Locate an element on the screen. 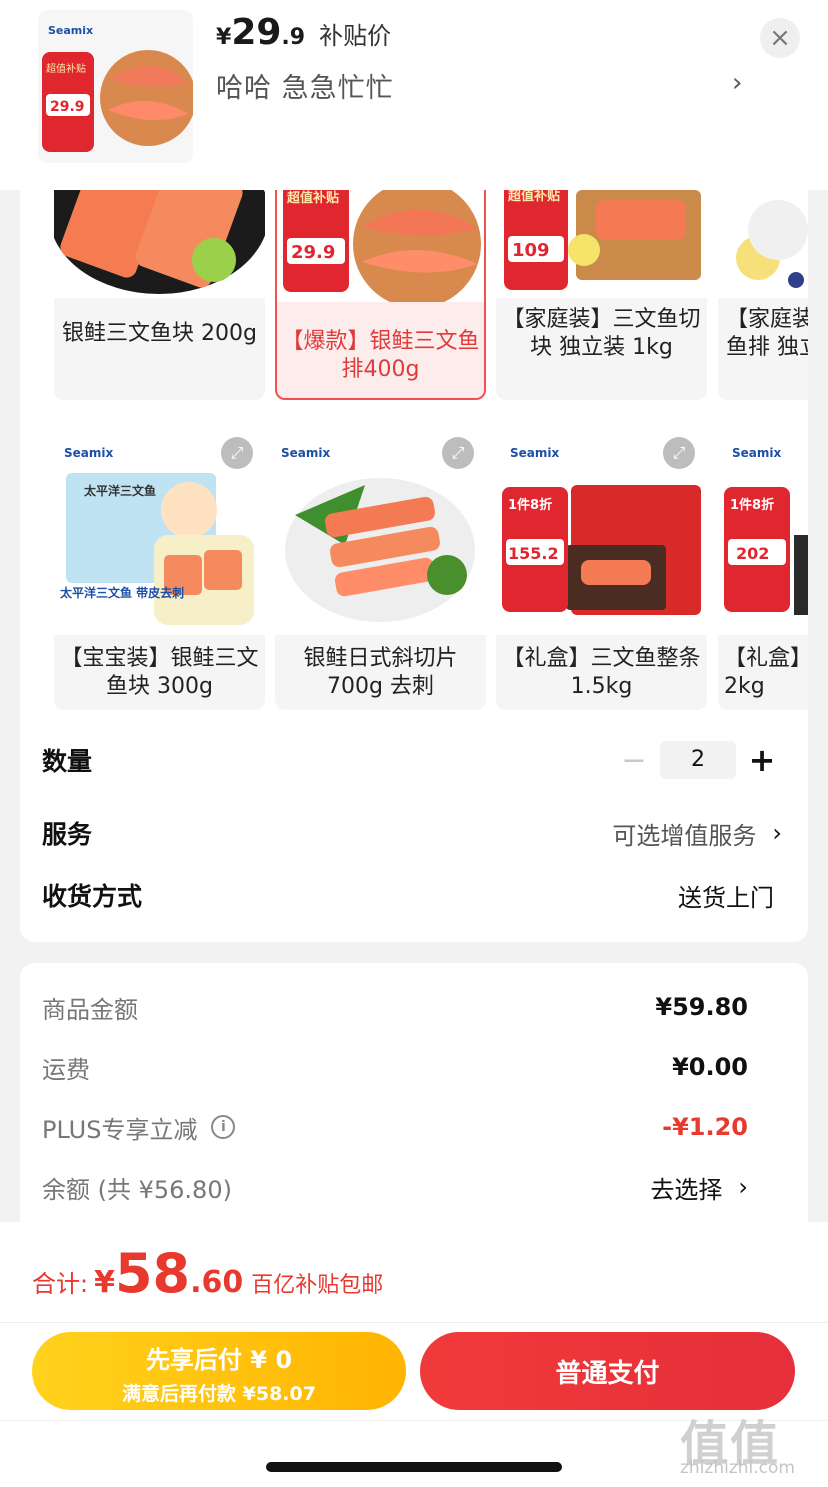  quantity-input: 2 is located at coordinates (698, 760).